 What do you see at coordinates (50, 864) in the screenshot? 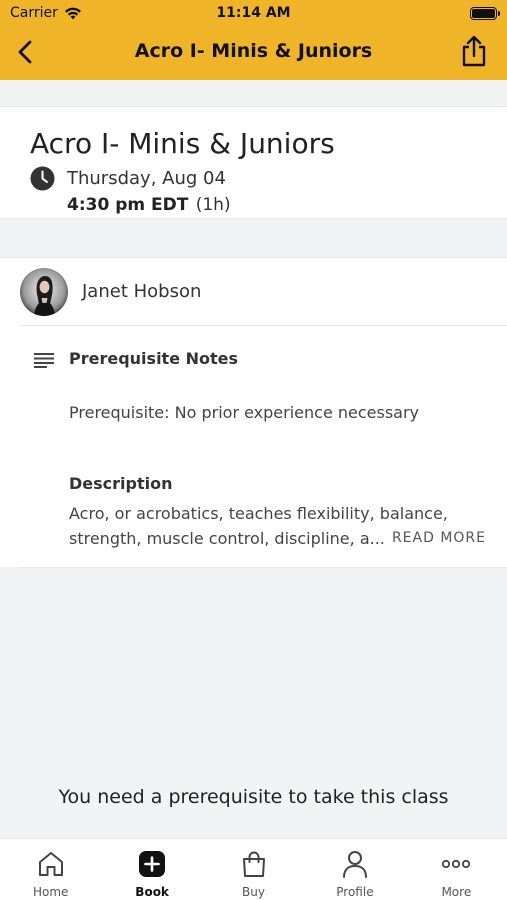
I see `home-icon` at bounding box center [50, 864].